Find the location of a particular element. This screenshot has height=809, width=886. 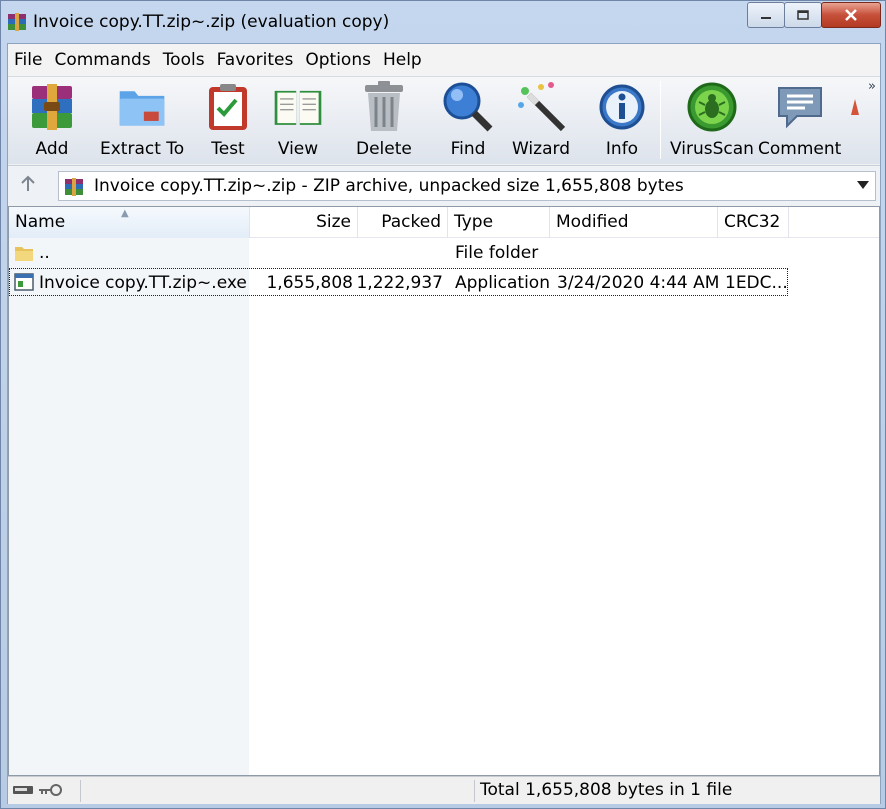

add-button: Add is located at coordinates (52, 121).